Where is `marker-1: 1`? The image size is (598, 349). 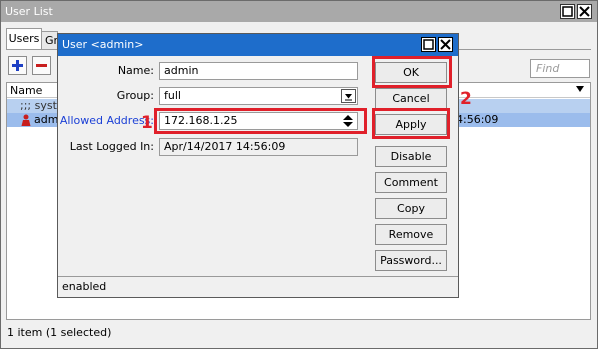 marker-1: 1 is located at coordinates (147, 123).